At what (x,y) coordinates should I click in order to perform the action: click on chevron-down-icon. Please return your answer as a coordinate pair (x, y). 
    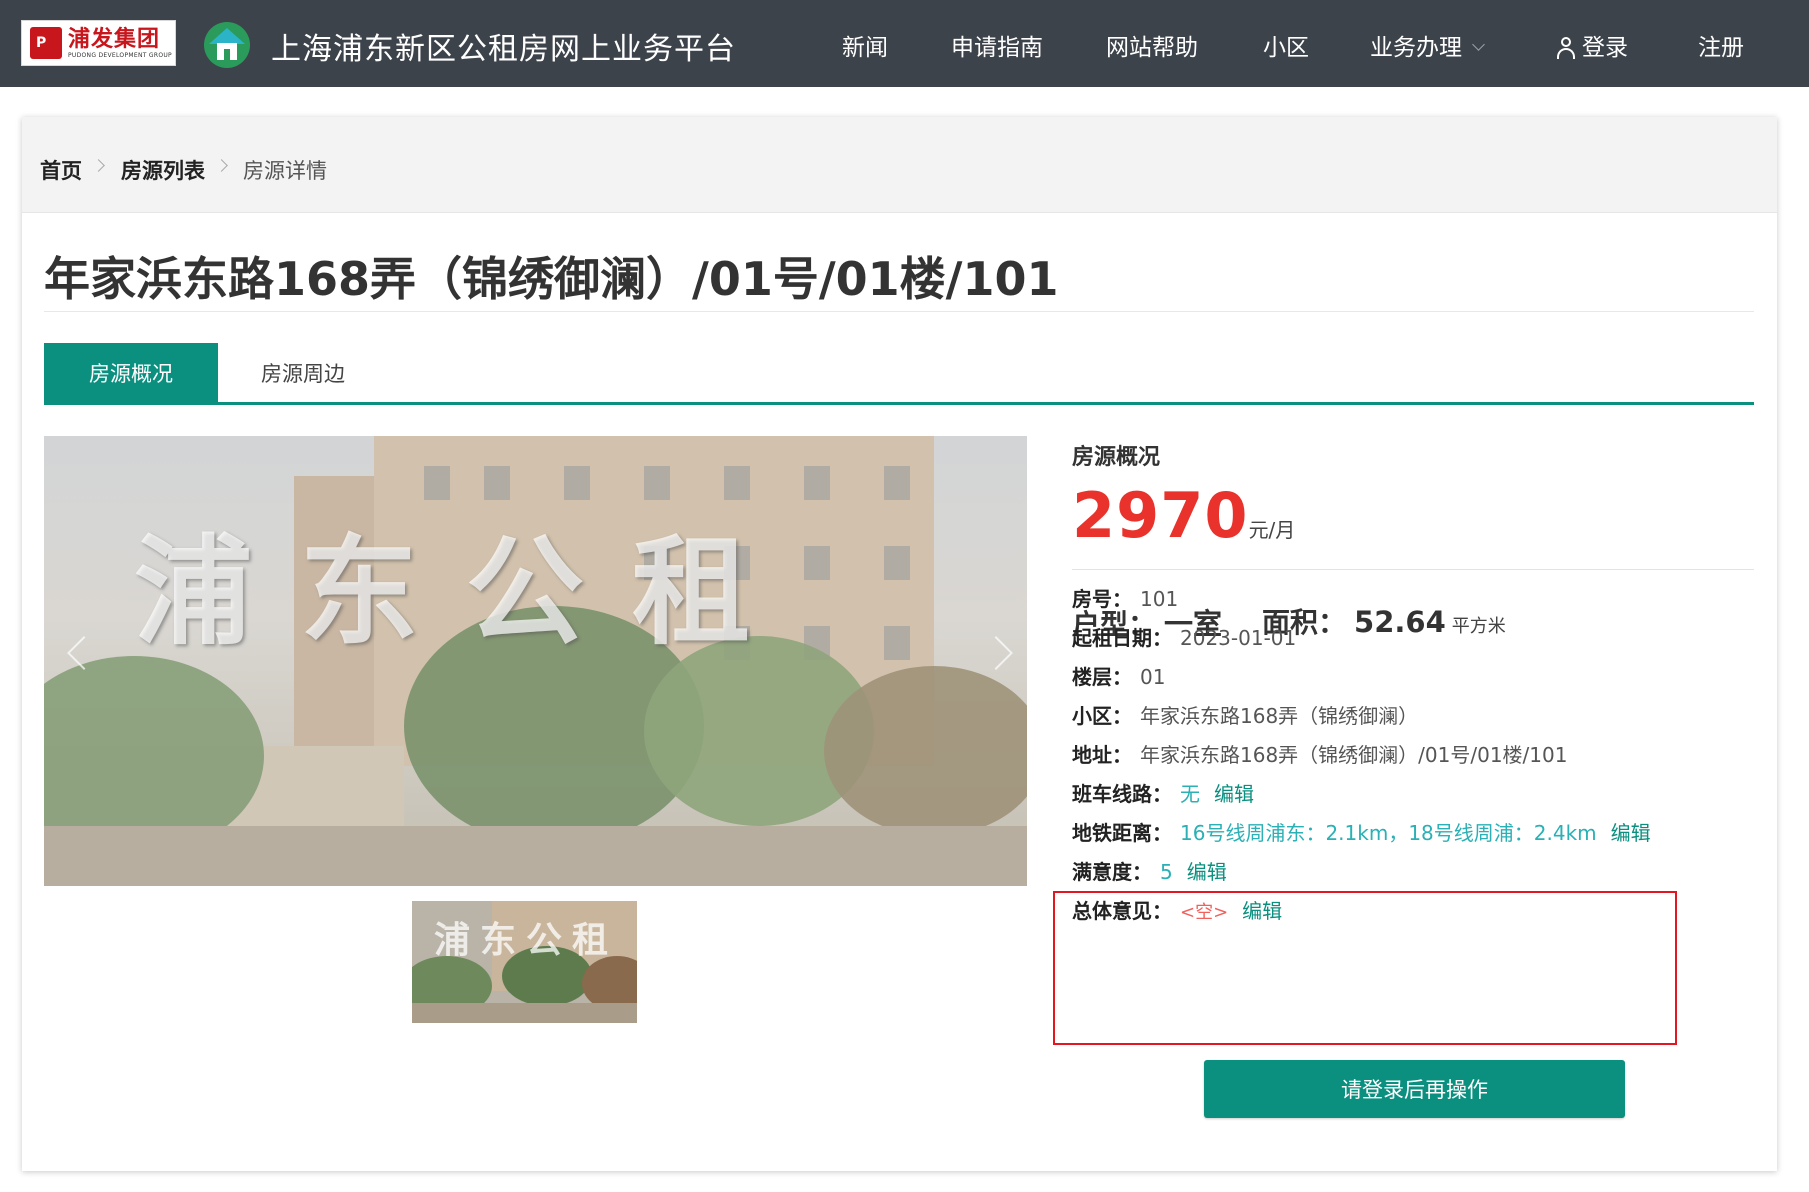
    Looking at the image, I should click on (1478, 44).